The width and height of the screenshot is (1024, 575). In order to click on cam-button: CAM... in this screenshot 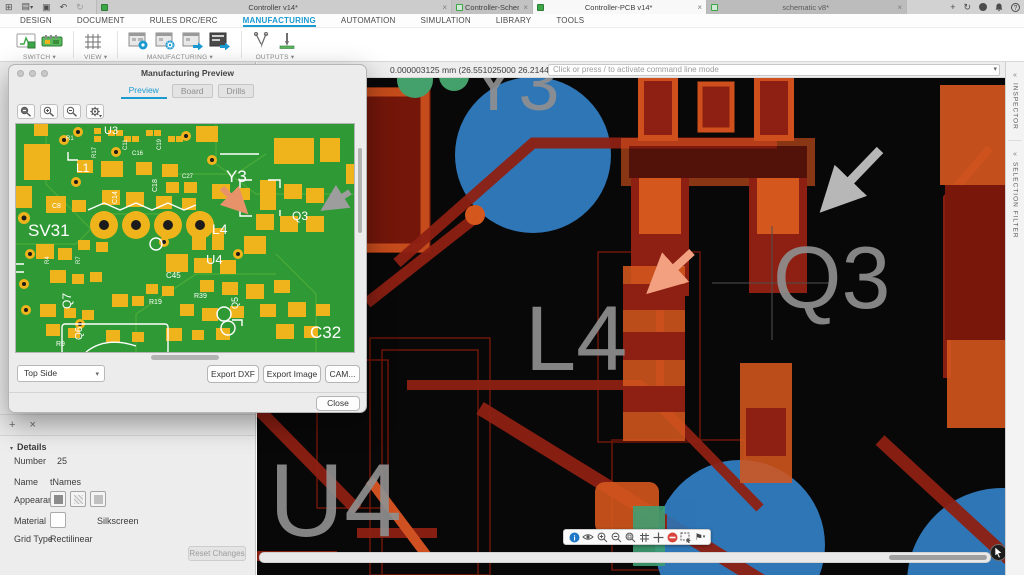, I will do `click(342, 374)`.